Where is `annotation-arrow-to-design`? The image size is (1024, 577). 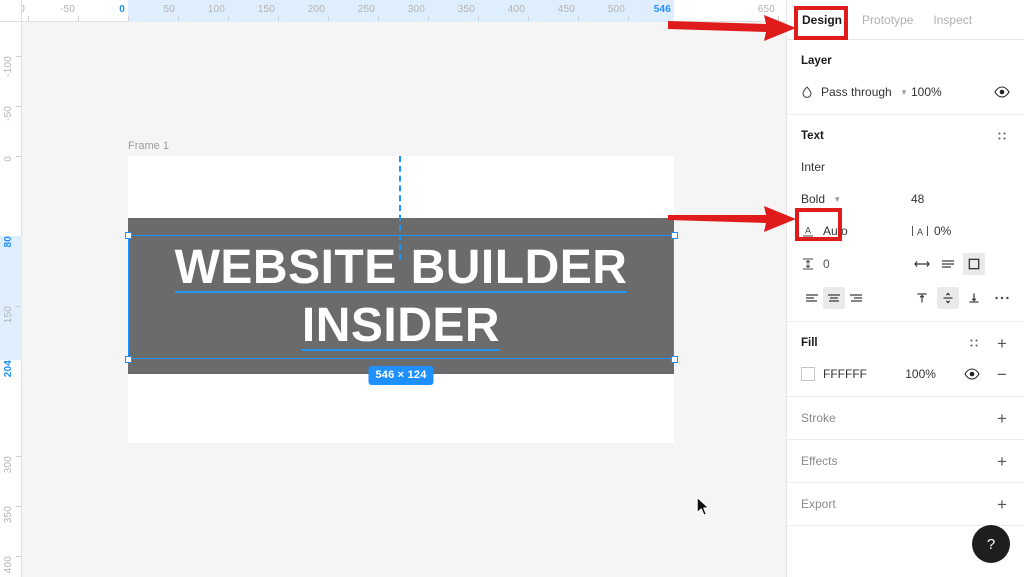
annotation-arrow-to-design is located at coordinates (732, 28).